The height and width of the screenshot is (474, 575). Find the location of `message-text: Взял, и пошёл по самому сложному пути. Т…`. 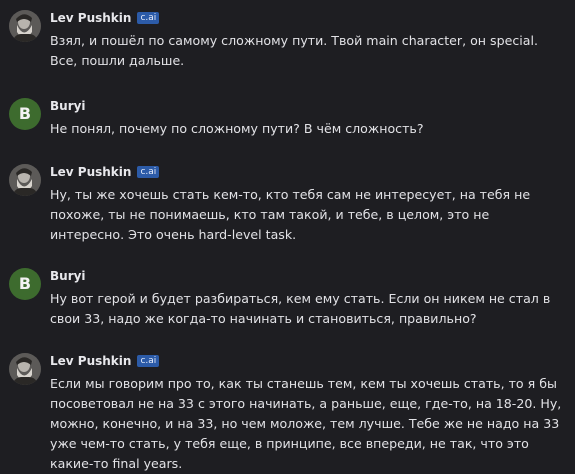

message-text: Взял, и пошёл по самому сложному пути. Т… is located at coordinates (294, 50).